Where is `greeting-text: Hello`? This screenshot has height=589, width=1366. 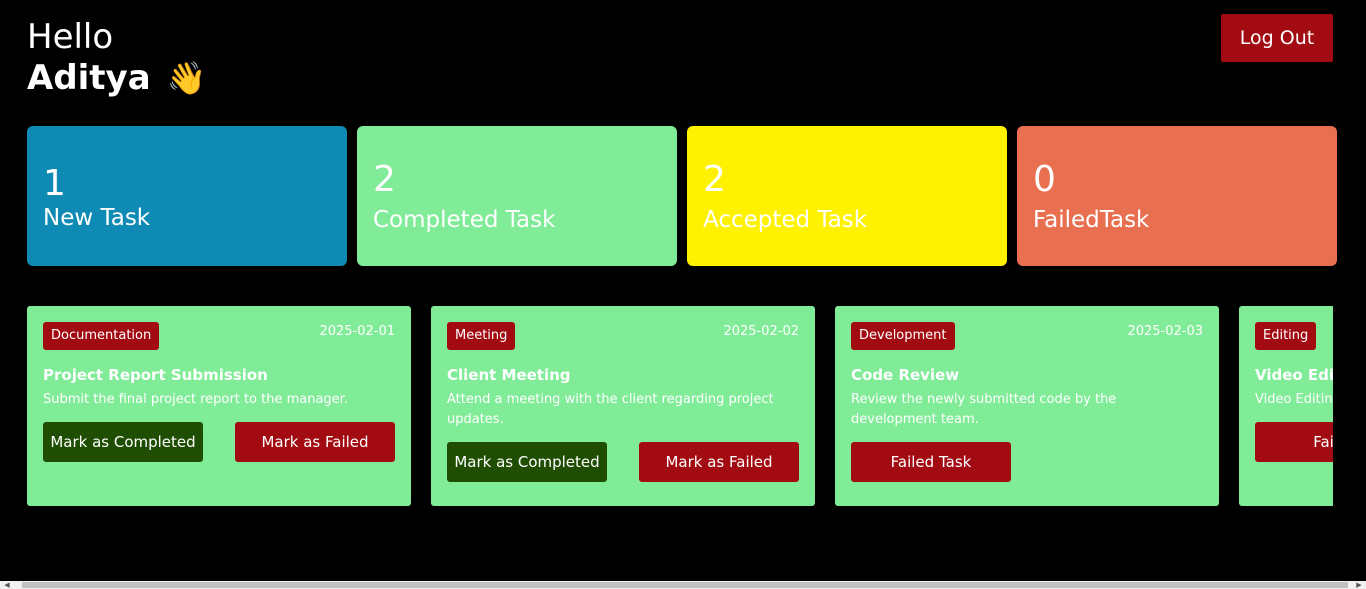 greeting-text: Hello is located at coordinates (70, 37).